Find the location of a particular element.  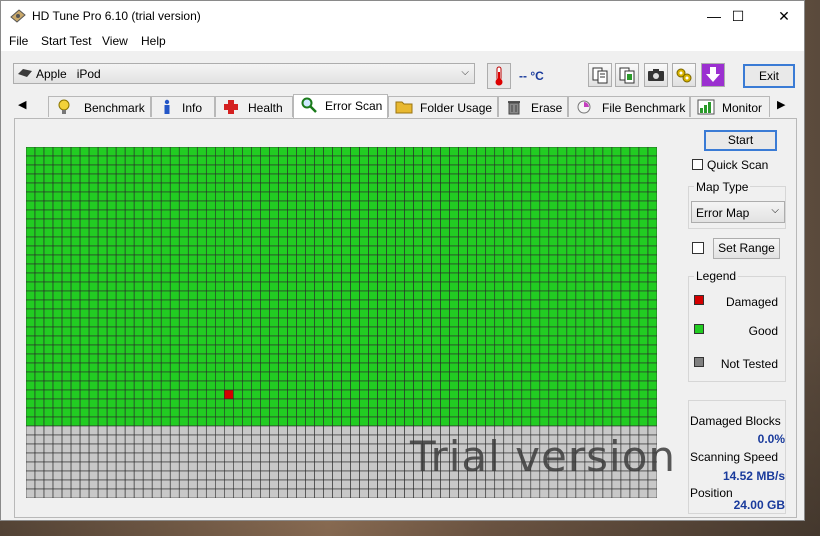

position-label: Position is located at coordinates (711, 493).